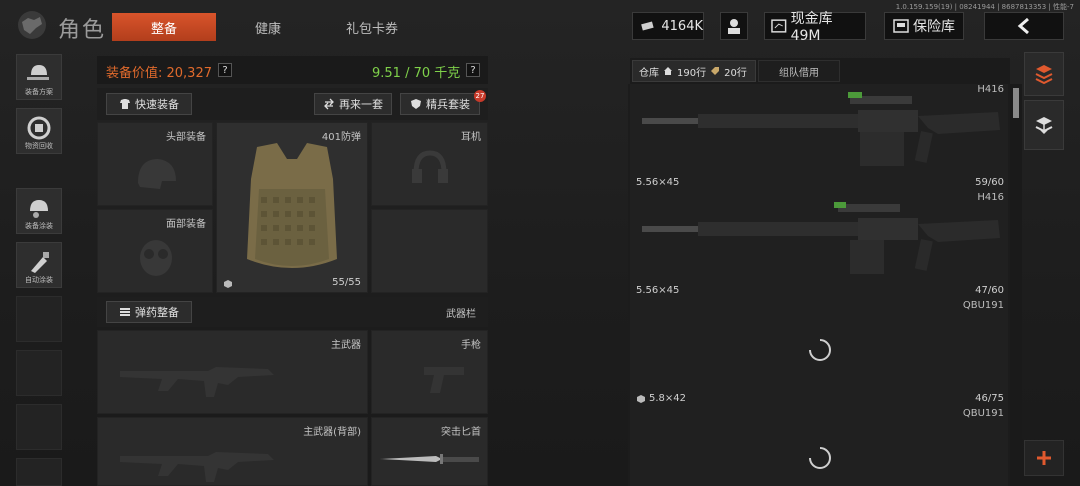 This screenshot has height=486, width=1080. What do you see at coordinates (429, 451) in the screenshot?
I see `knife-slot: 突击匕首` at bounding box center [429, 451].